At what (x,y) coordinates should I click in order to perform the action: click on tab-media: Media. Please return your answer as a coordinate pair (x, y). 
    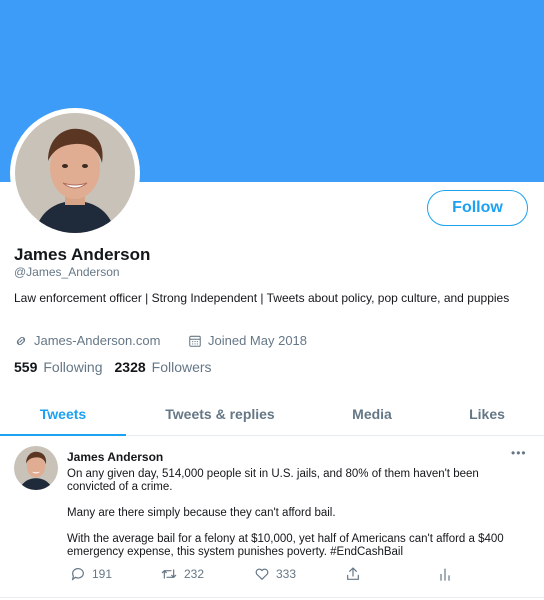
    Looking at the image, I should click on (372, 414).